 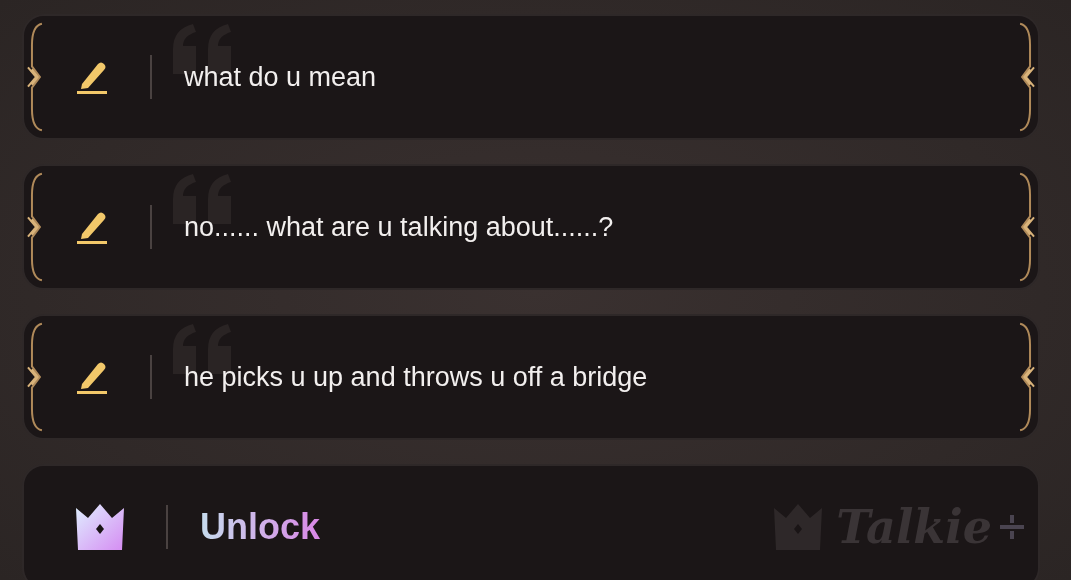 What do you see at coordinates (100, 527) in the screenshot?
I see `crown-icon` at bounding box center [100, 527].